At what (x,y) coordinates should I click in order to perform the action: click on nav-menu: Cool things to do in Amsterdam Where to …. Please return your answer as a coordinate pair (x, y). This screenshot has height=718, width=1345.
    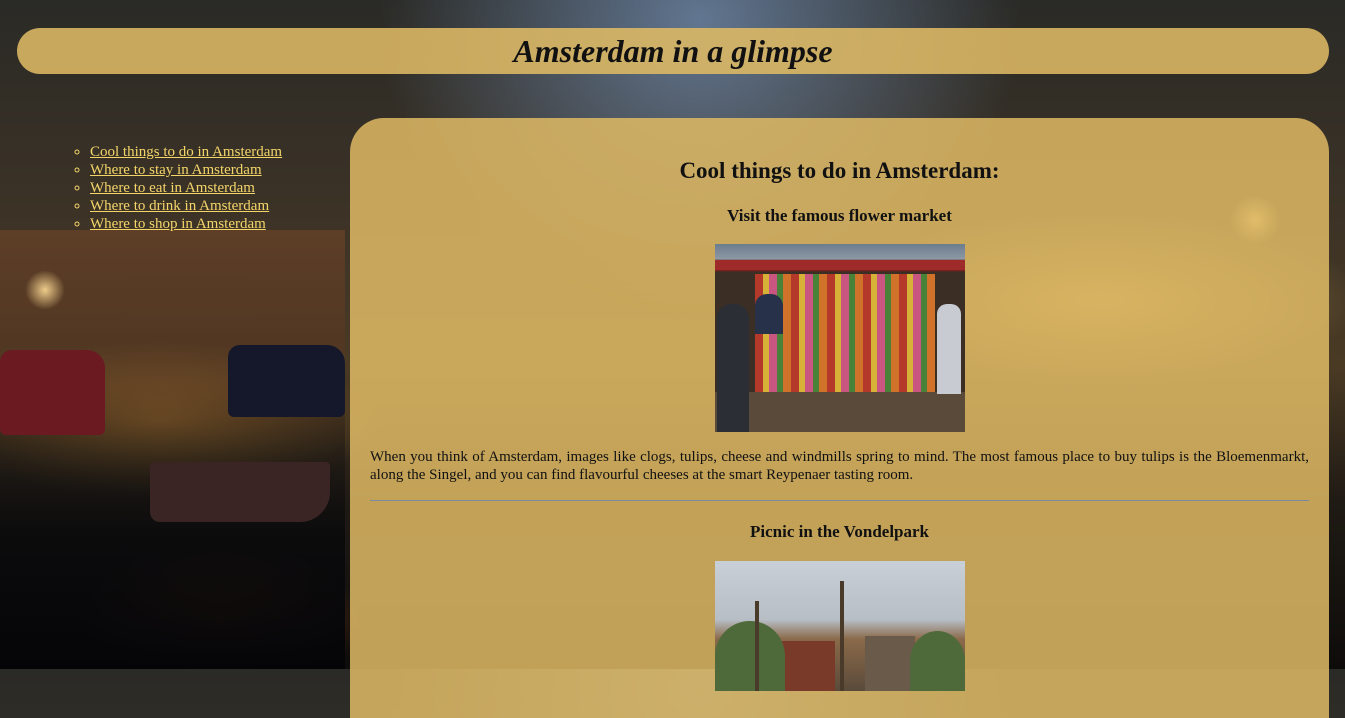
    Looking at the image, I should click on (176, 188).